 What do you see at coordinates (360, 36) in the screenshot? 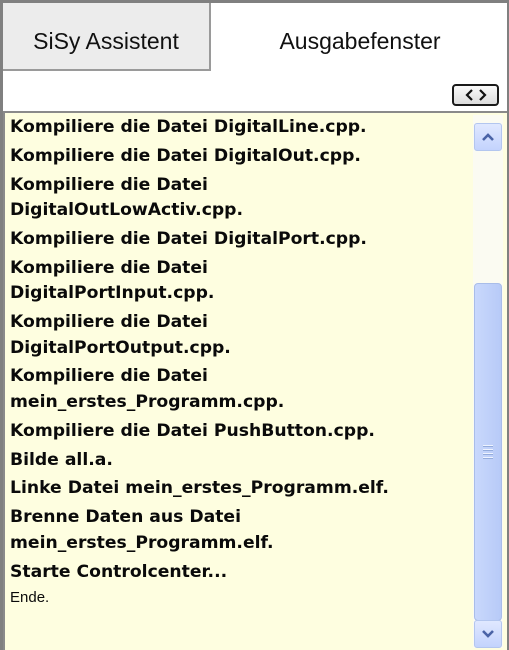
I see `tab-ausgabefenster: Ausgabefenster` at bounding box center [360, 36].